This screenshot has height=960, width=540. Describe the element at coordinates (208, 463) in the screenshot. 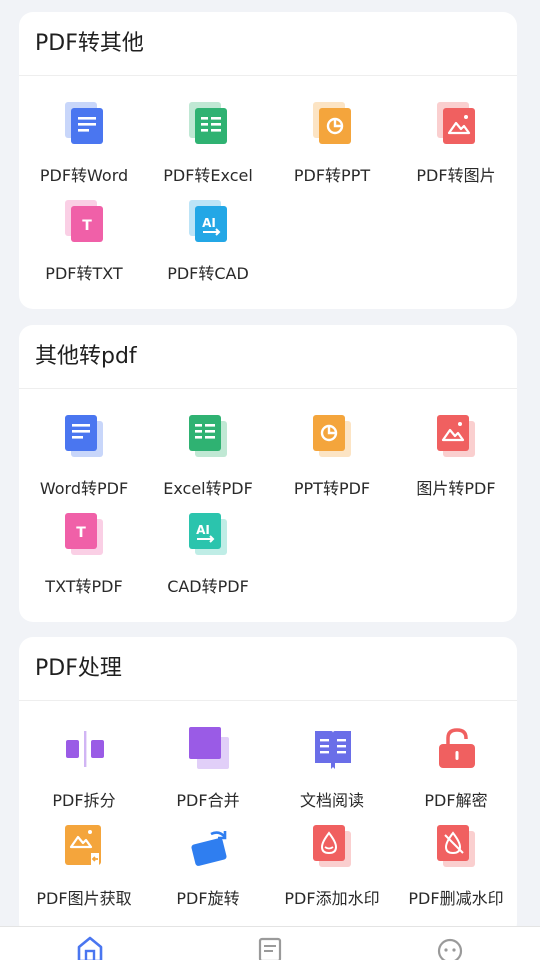

I see `tool-excel-to-pdf: Excel转PDF` at that location.